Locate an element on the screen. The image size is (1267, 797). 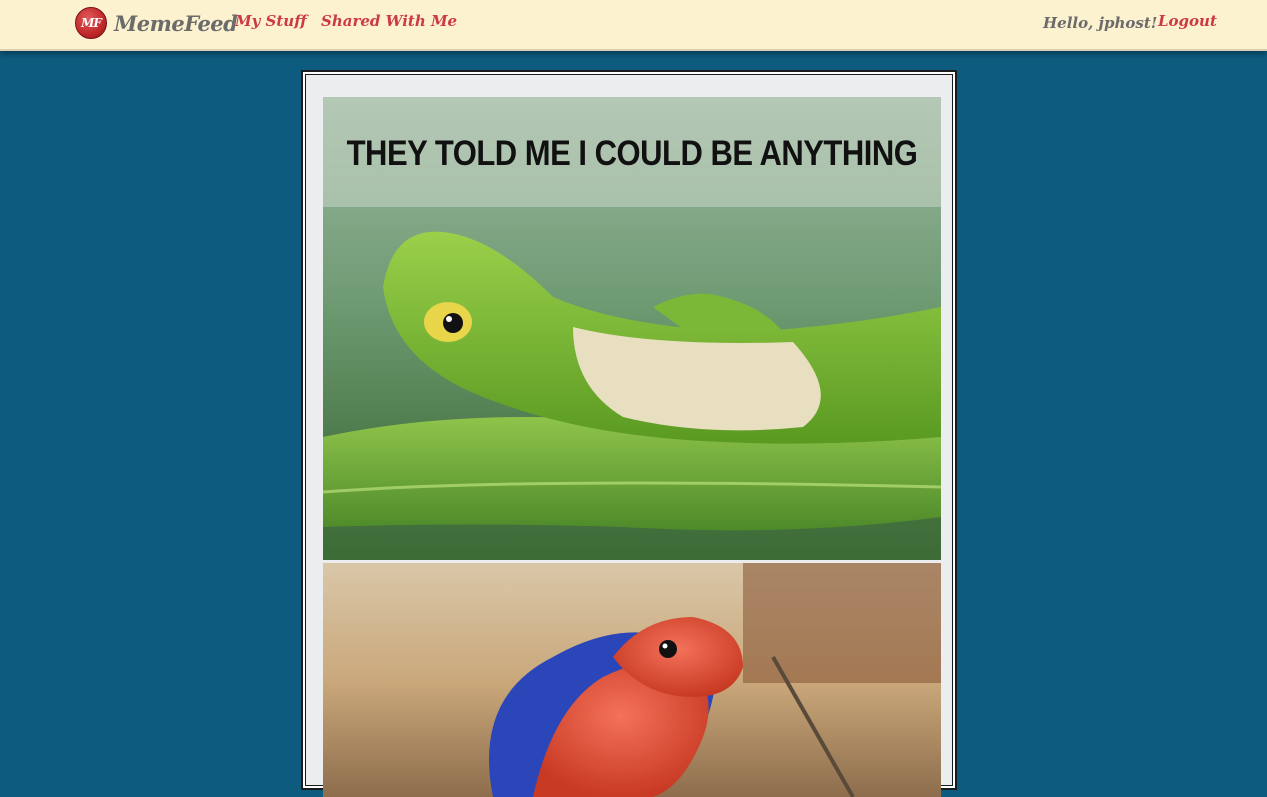
memefeed-logo-icon: MF is located at coordinates (91, 23).